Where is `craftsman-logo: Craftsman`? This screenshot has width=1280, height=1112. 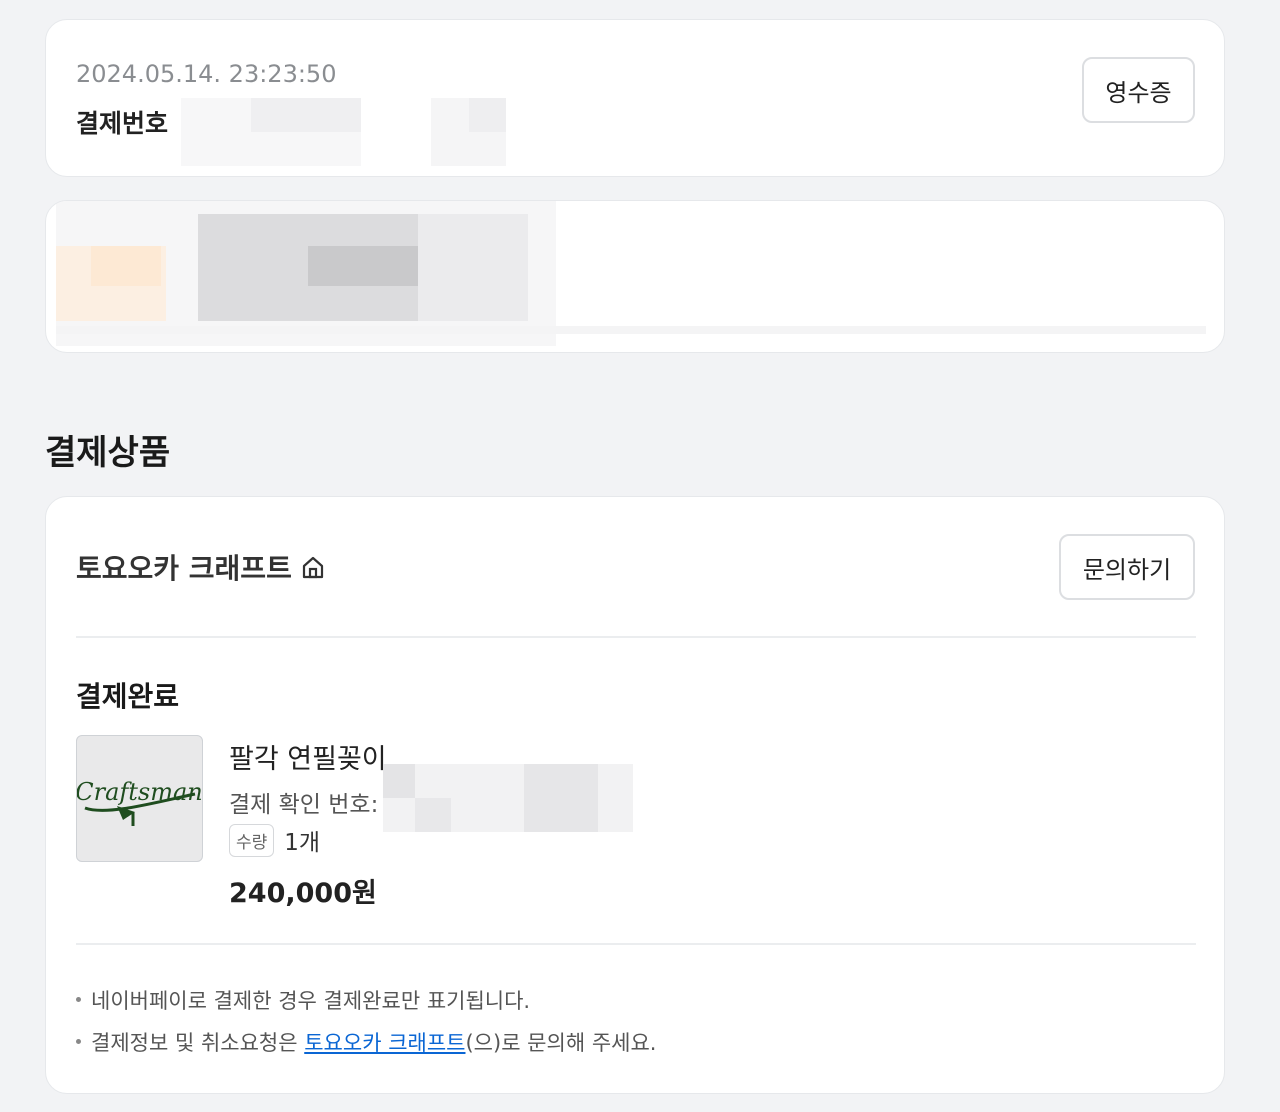
craftsman-logo: Craftsman is located at coordinates (139, 802).